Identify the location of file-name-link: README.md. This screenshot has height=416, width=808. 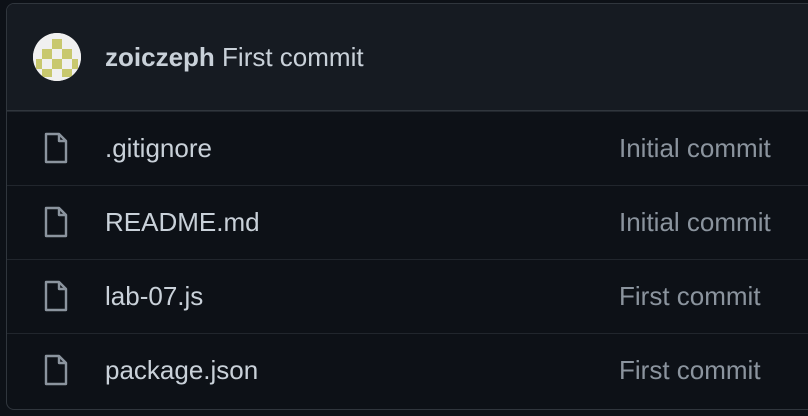
(182, 222).